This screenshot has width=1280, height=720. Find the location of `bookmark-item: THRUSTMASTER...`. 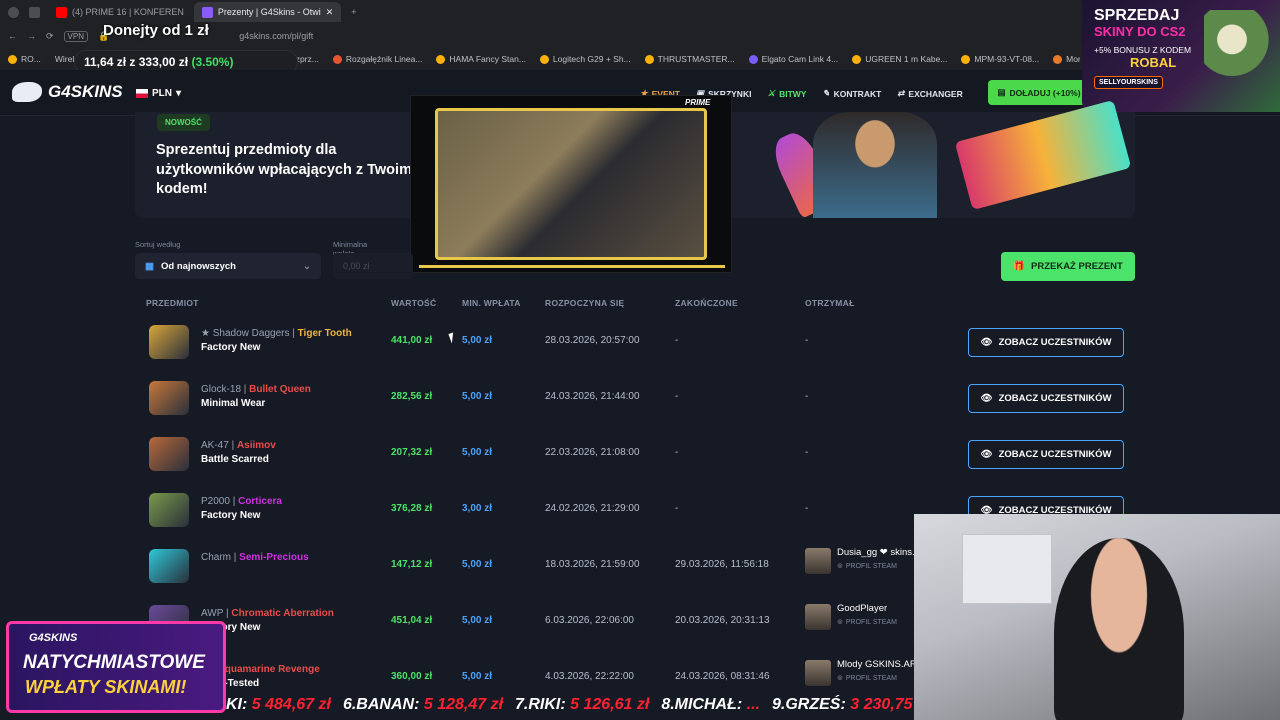

bookmark-item: THRUSTMASTER... is located at coordinates (689, 59).